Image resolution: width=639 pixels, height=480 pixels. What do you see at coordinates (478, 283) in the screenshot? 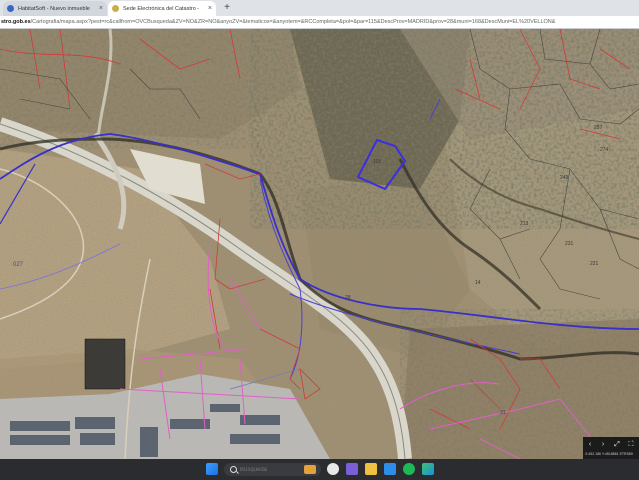
I see `map-label: 14` at bounding box center [478, 283].